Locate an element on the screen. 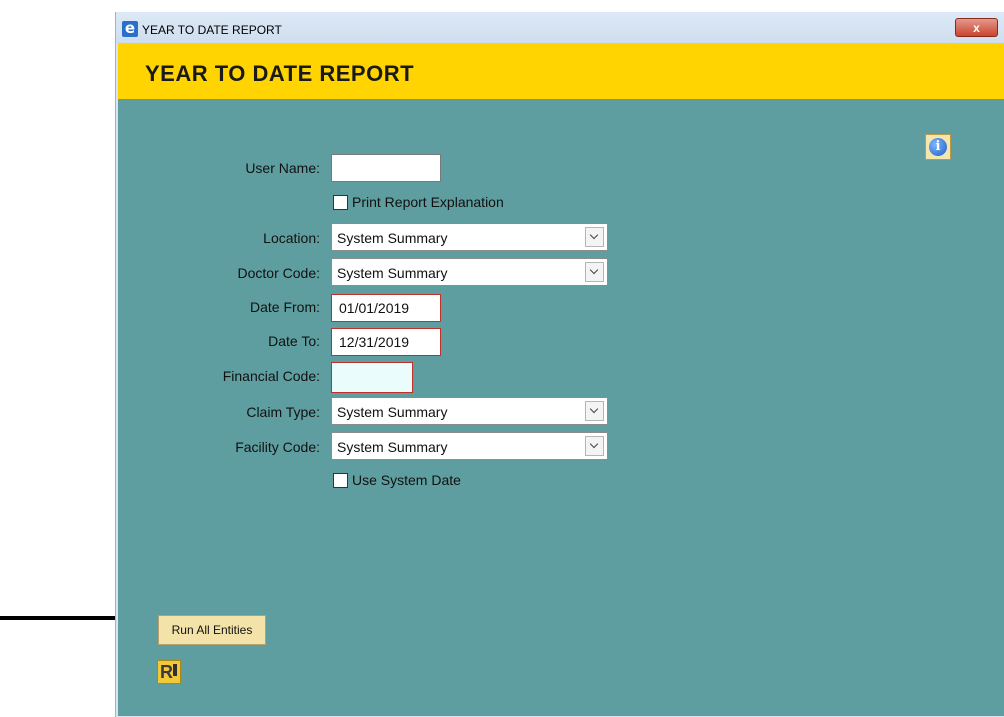  location-select: System Summary is located at coordinates (469, 237).